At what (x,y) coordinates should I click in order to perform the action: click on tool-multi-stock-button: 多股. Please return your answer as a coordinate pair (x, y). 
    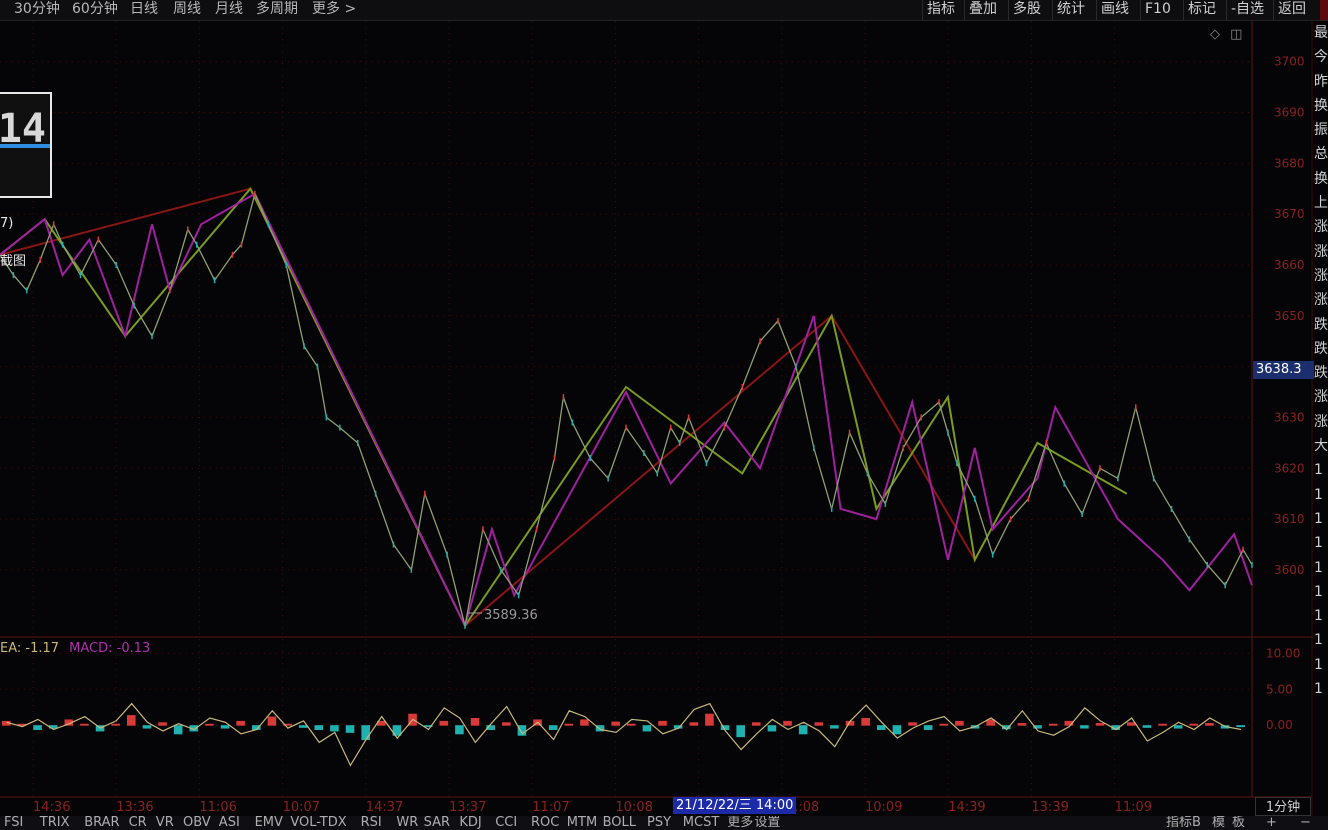
    Looking at the image, I should click on (1026, 10).